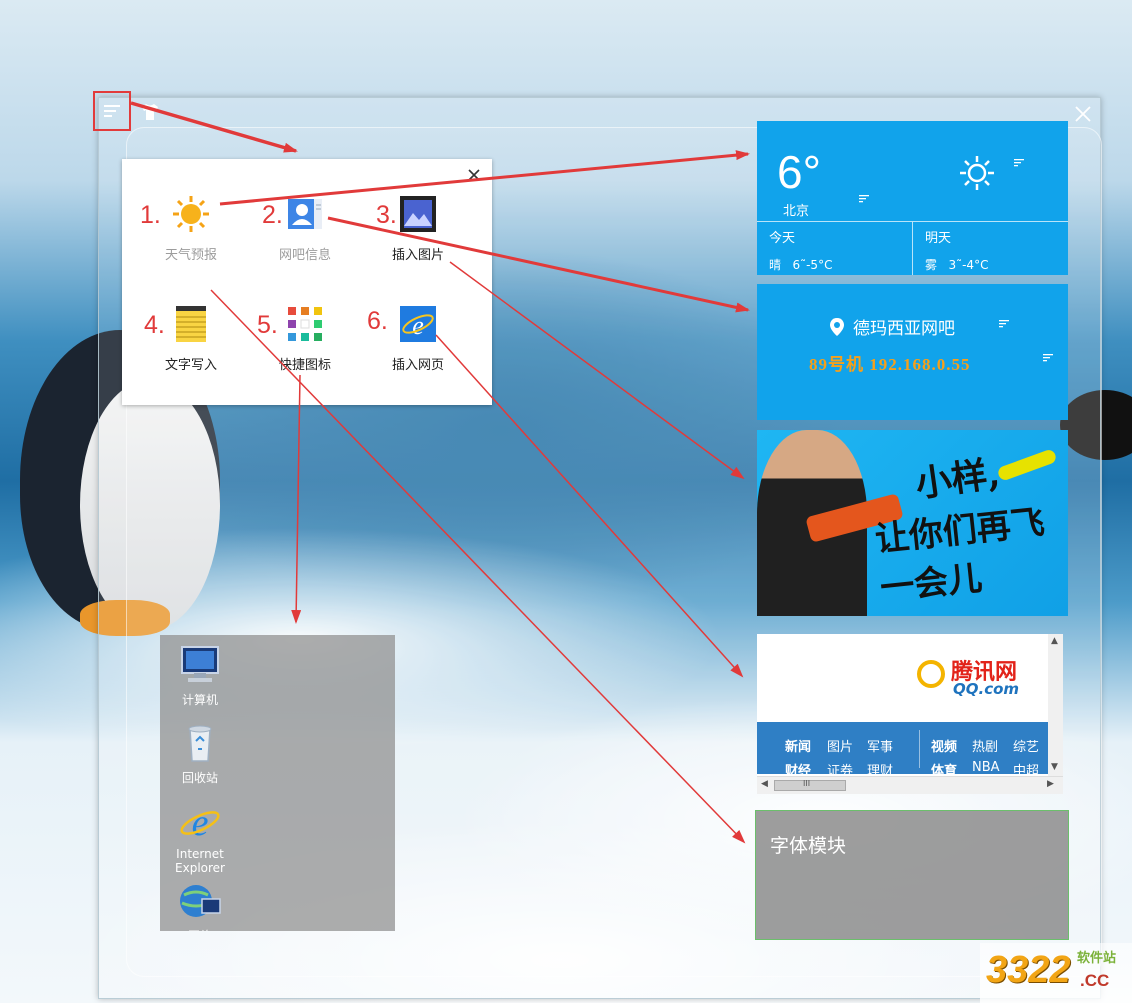 The width and height of the screenshot is (1132, 1003). I want to click on netbar-info-widget: 德玛西亚网吧 89号机 192.168.0.55, so click(912, 352).